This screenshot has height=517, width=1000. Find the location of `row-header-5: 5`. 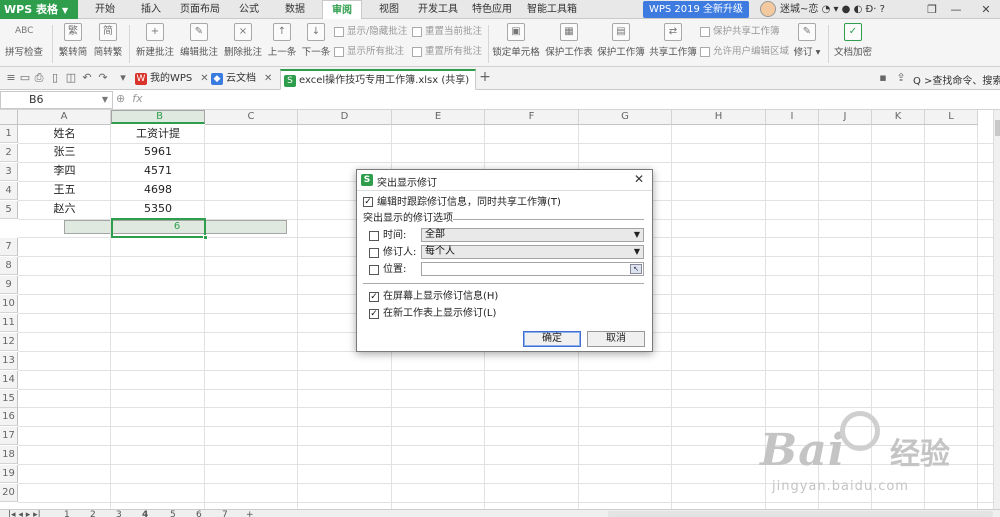

row-header-5: 5 is located at coordinates (9, 210).